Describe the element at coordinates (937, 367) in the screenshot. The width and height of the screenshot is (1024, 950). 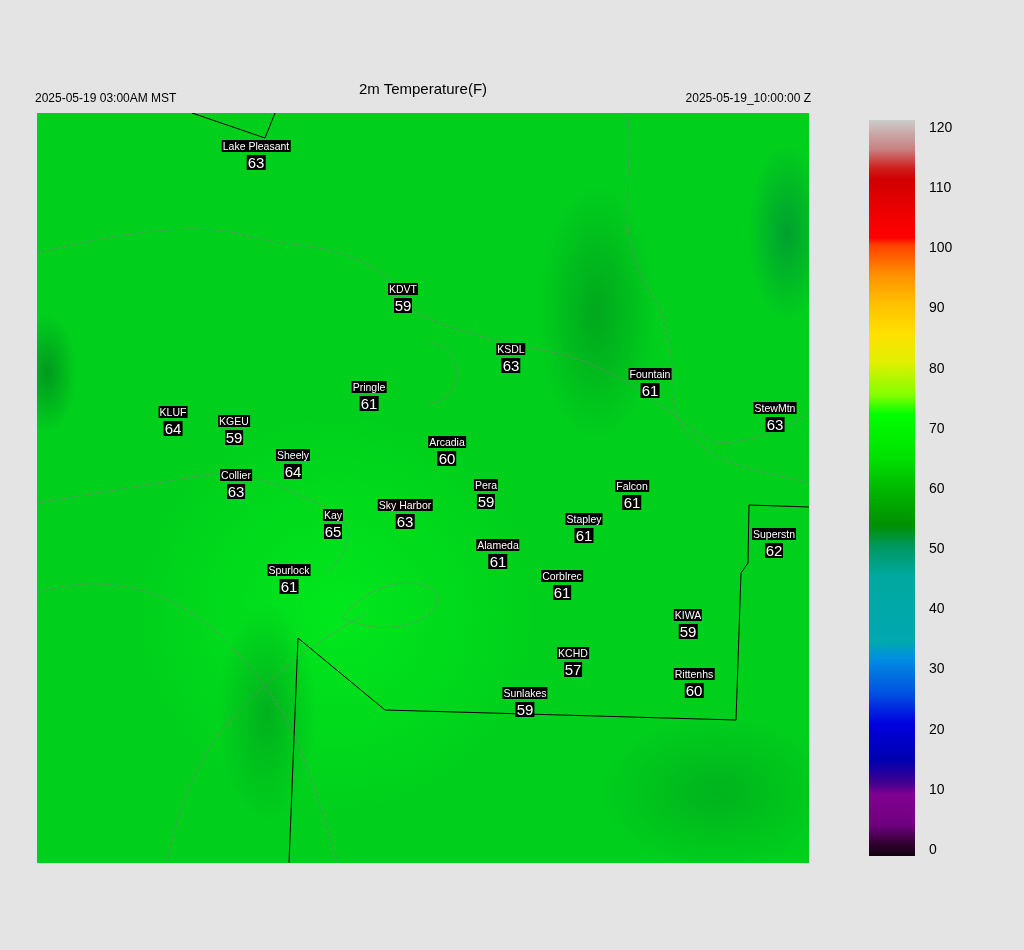
I see `scale-label: 80` at that location.